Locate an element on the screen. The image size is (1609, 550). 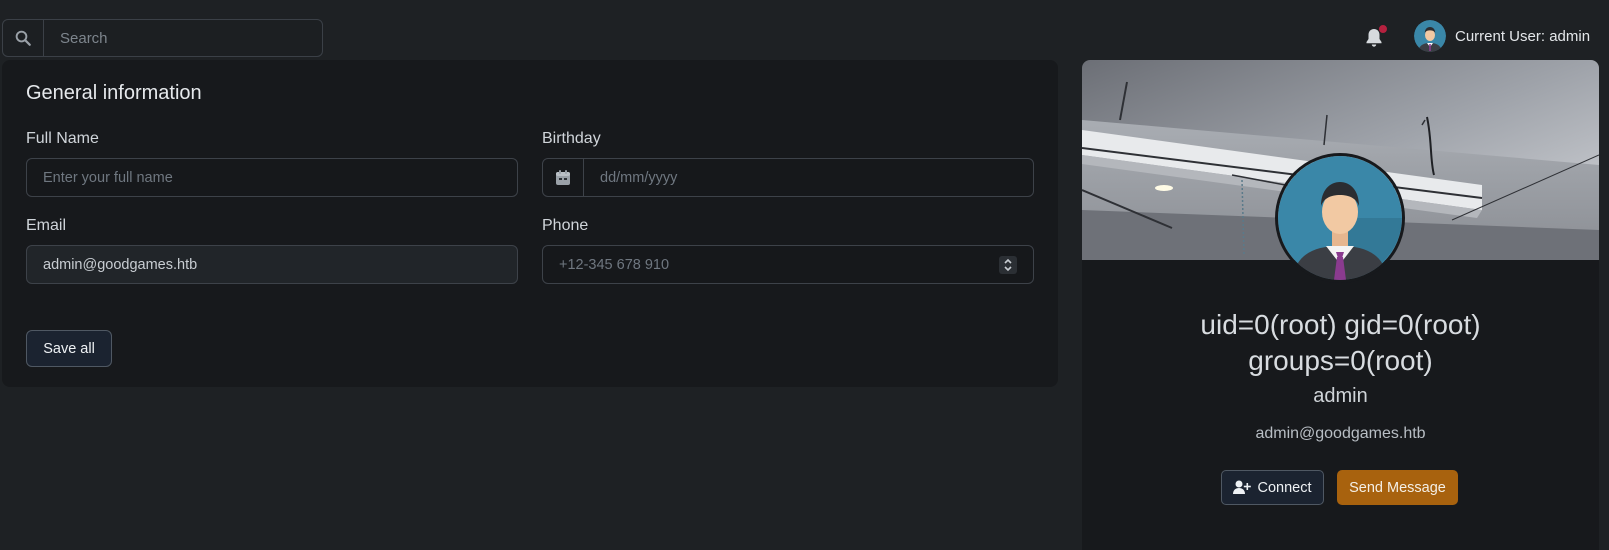
profile-username: admin is located at coordinates (1340, 396).